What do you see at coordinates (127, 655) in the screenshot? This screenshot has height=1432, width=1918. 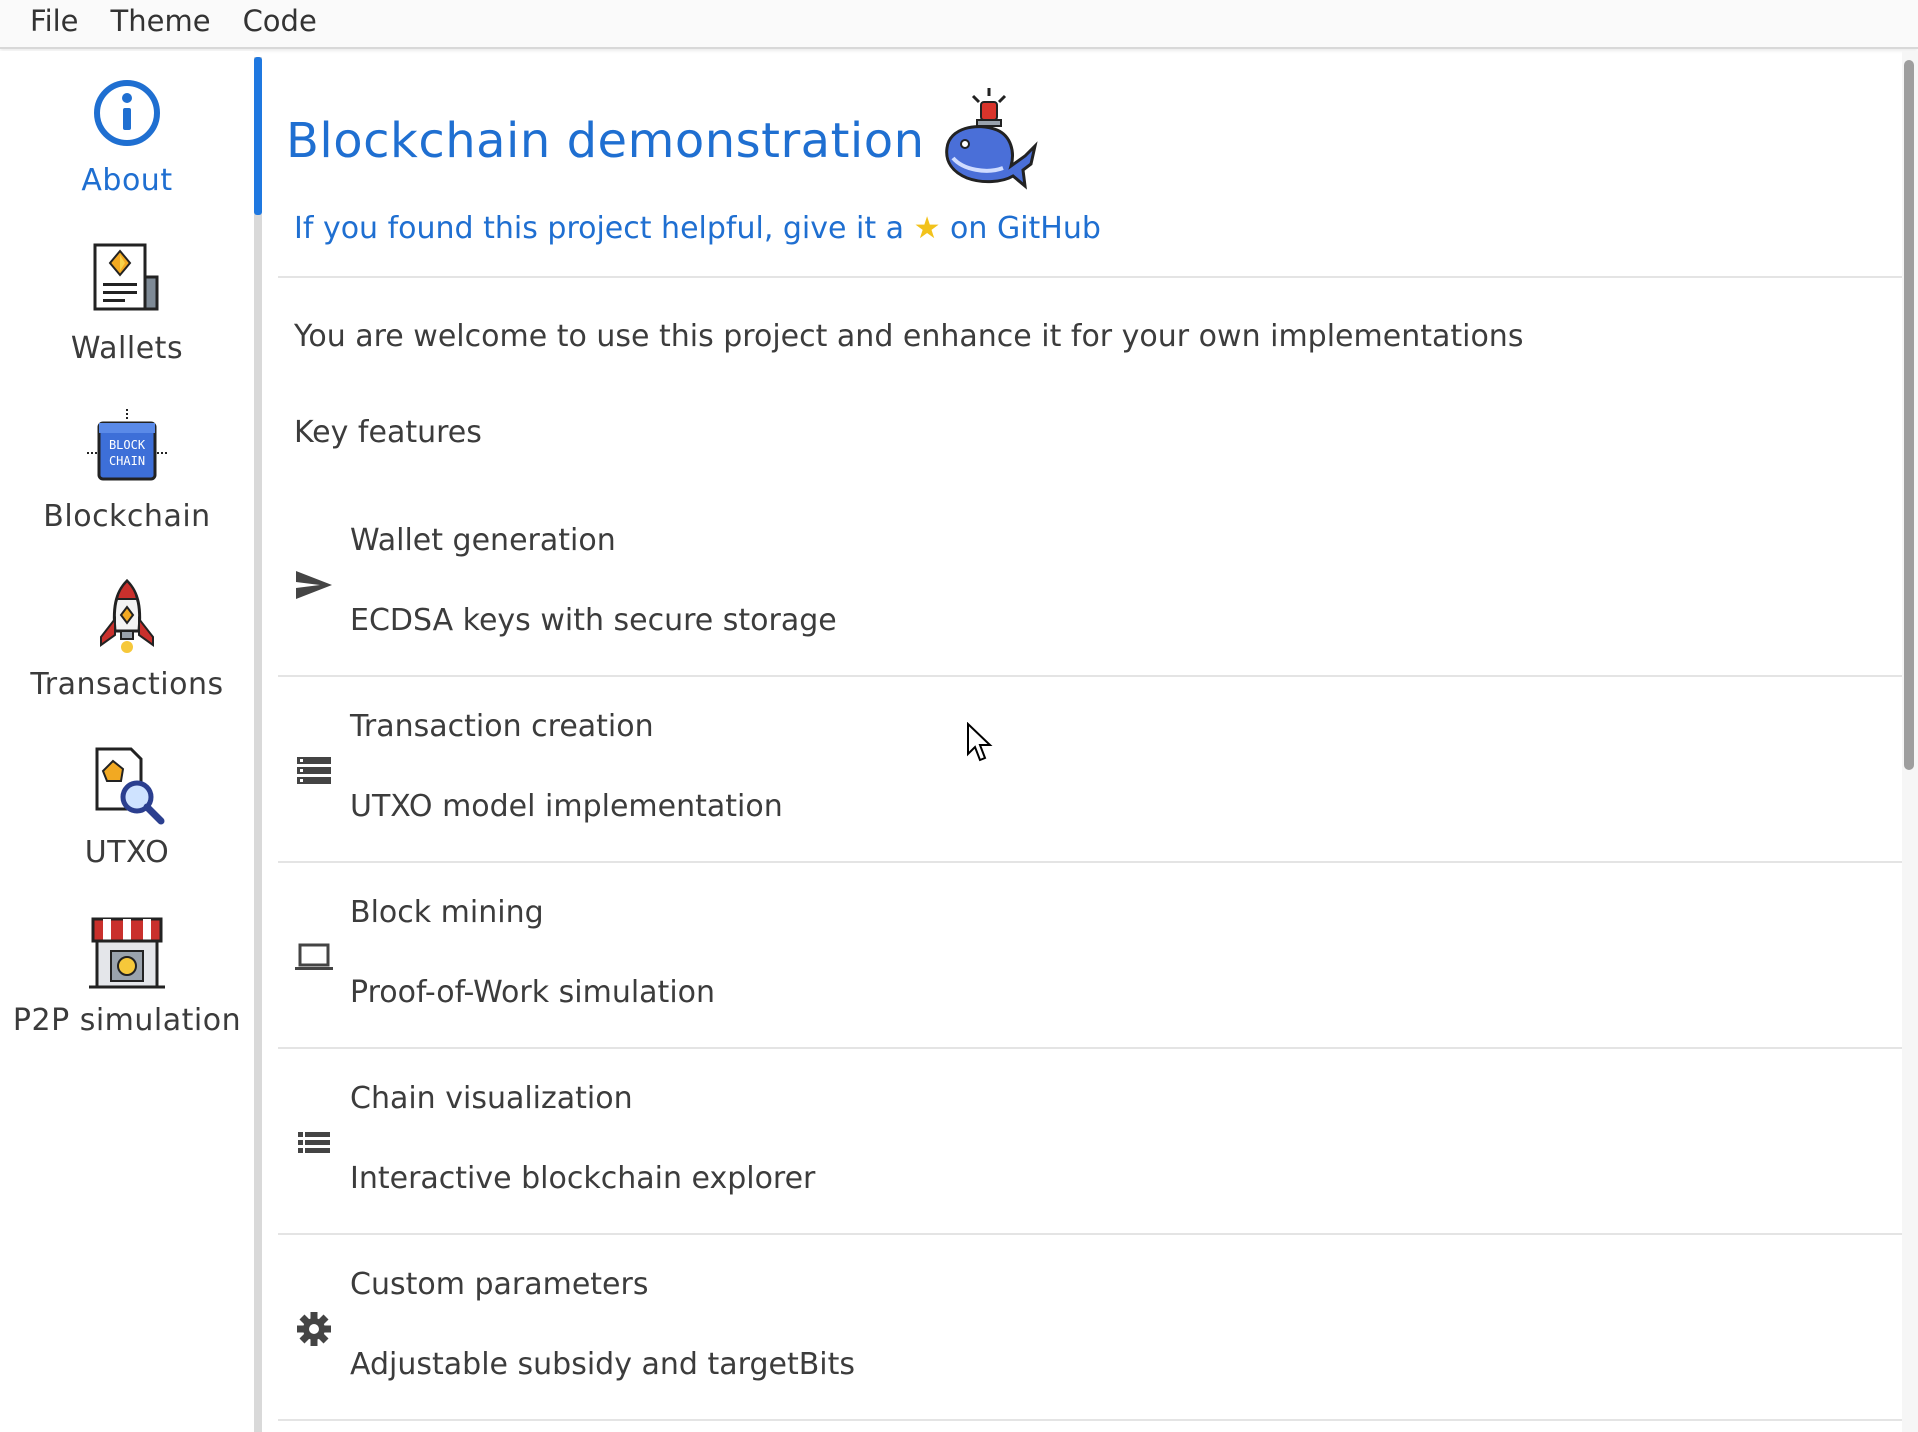 I see `sidebar-item-transactions: Transactions` at bounding box center [127, 655].